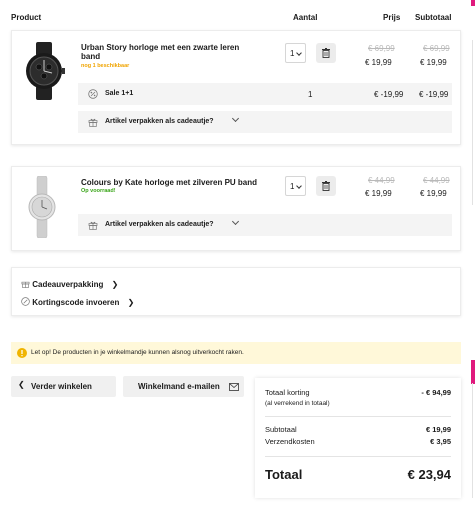  I want to click on column-header-subtotal: Subtotaal, so click(433, 17).